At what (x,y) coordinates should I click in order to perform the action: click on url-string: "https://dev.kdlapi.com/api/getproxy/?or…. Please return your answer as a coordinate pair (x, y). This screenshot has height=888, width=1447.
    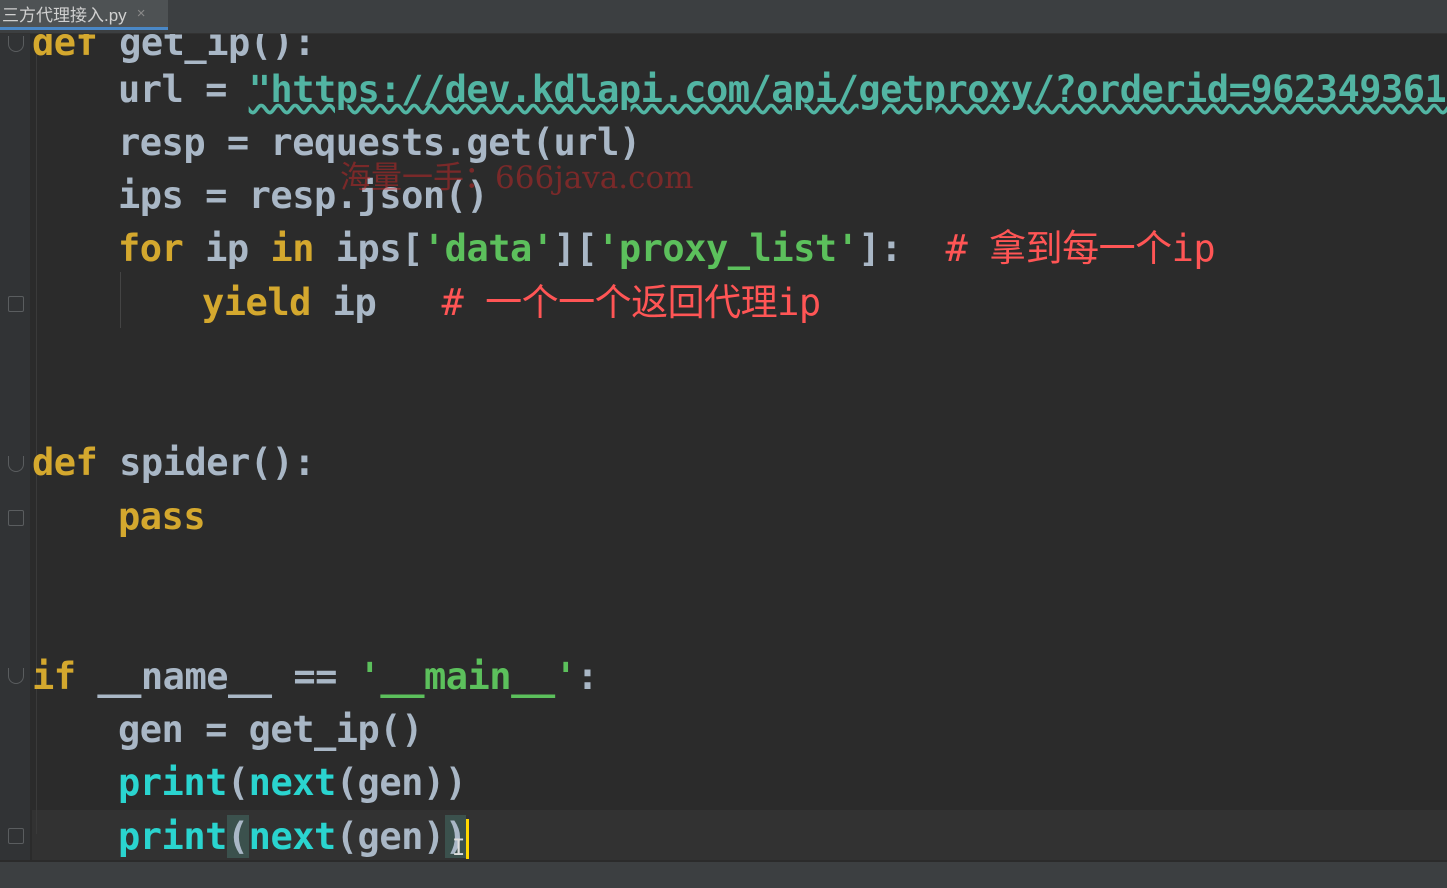
    Looking at the image, I should click on (847, 89).